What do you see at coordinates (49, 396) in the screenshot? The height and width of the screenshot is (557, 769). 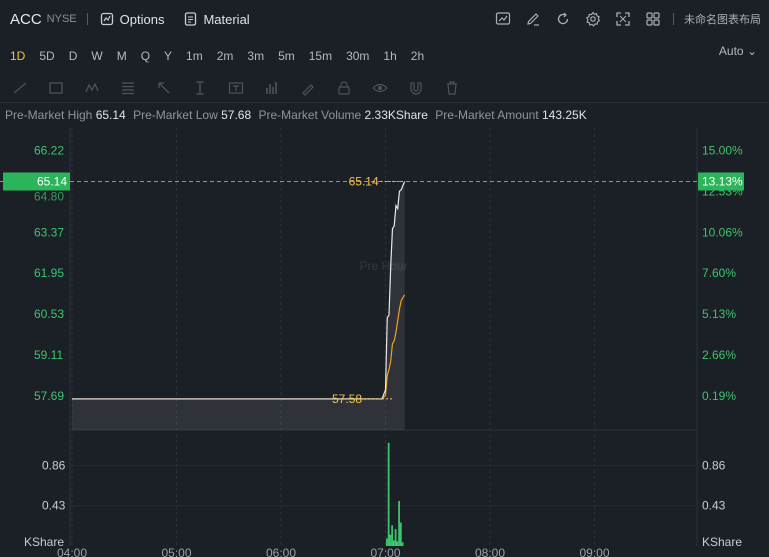 I see `y-tick-label: 57.69` at bounding box center [49, 396].